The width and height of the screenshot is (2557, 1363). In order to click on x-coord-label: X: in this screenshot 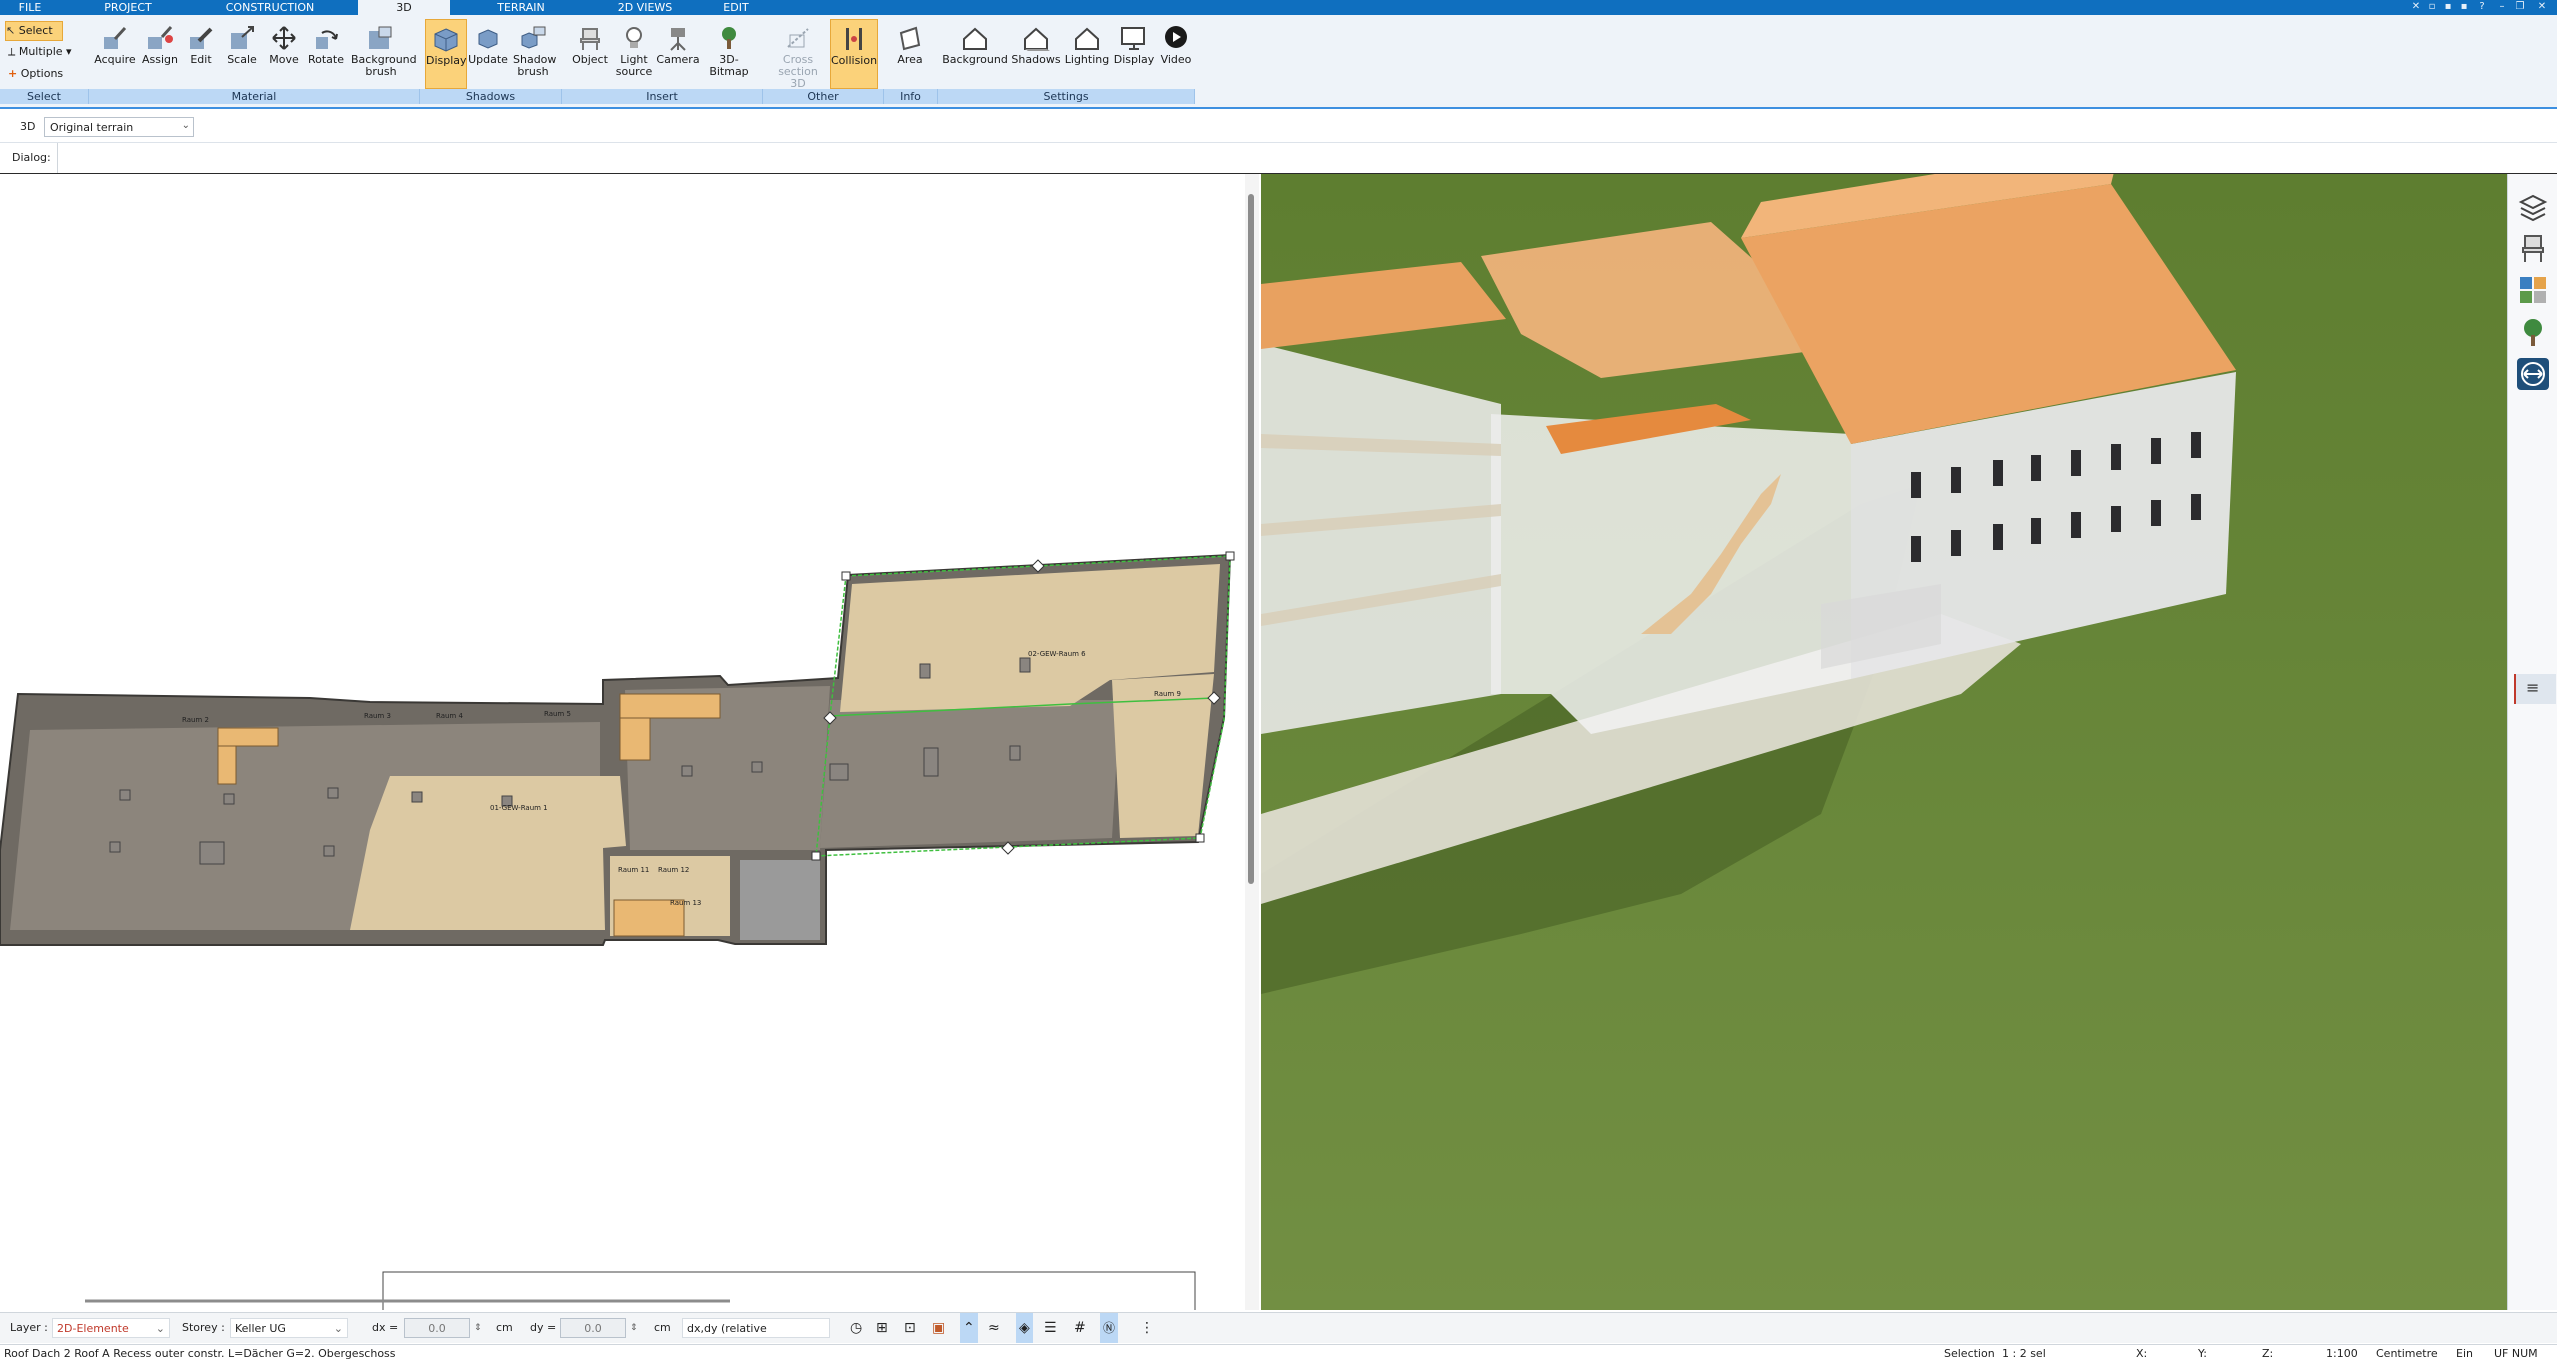, I will do `click(2142, 1353)`.